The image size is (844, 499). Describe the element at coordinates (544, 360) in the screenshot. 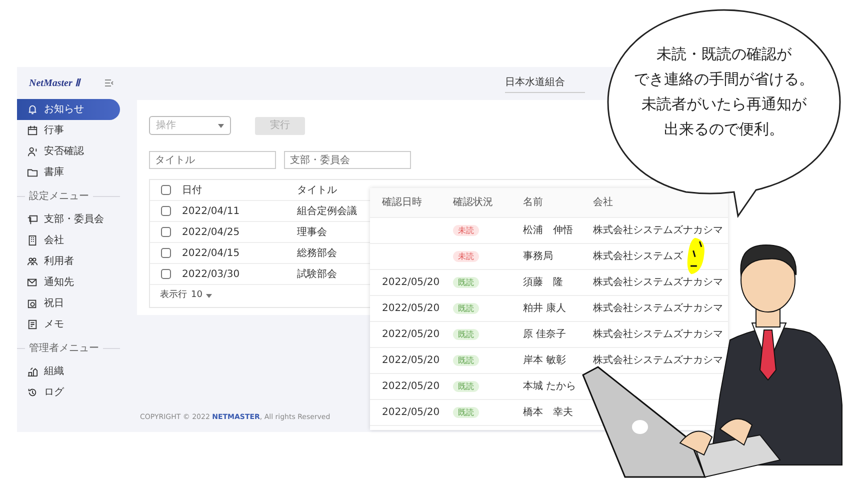

I see `table-cell: 岸本 敏彰` at that location.